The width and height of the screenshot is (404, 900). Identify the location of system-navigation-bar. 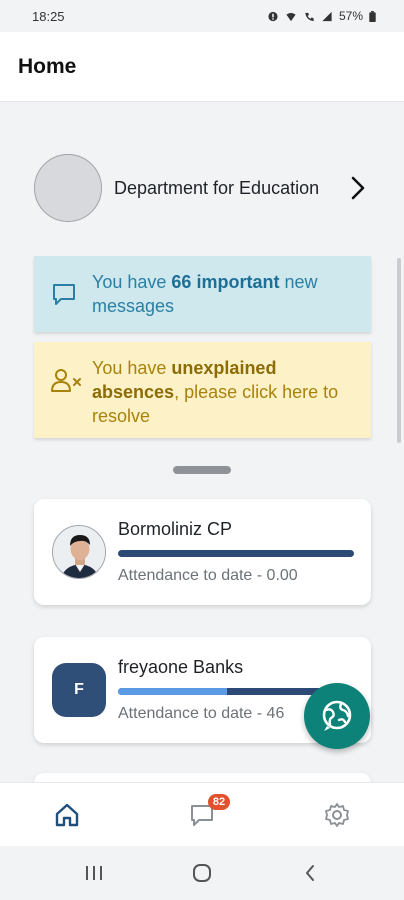
(202, 873).